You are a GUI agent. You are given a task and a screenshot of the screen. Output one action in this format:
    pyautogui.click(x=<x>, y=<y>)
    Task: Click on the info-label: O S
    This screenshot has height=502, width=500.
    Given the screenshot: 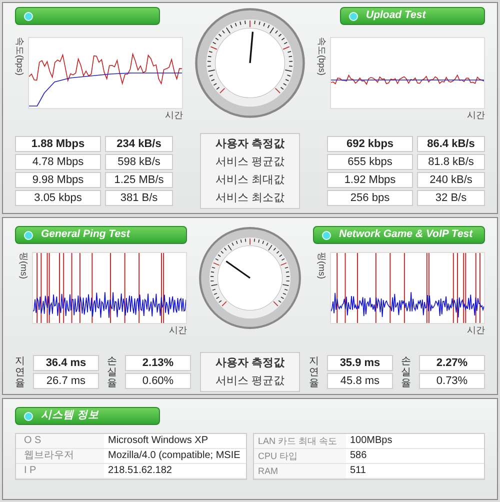 What is the action you would take?
    pyautogui.click(x=60, y=441)
    